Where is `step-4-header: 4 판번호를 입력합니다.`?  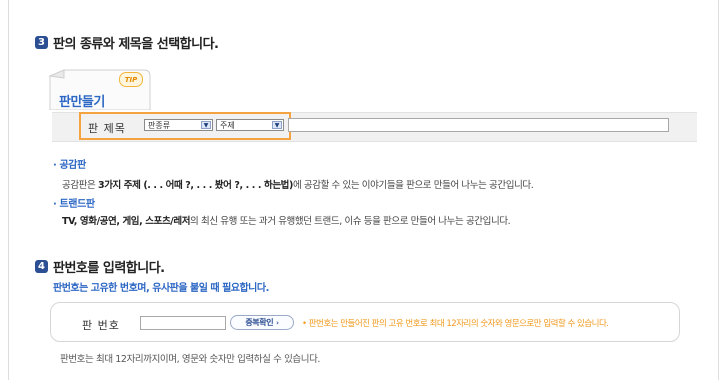
step-4-header: 4 판번호를 입력합니다. is located at coordinates (100, 266).